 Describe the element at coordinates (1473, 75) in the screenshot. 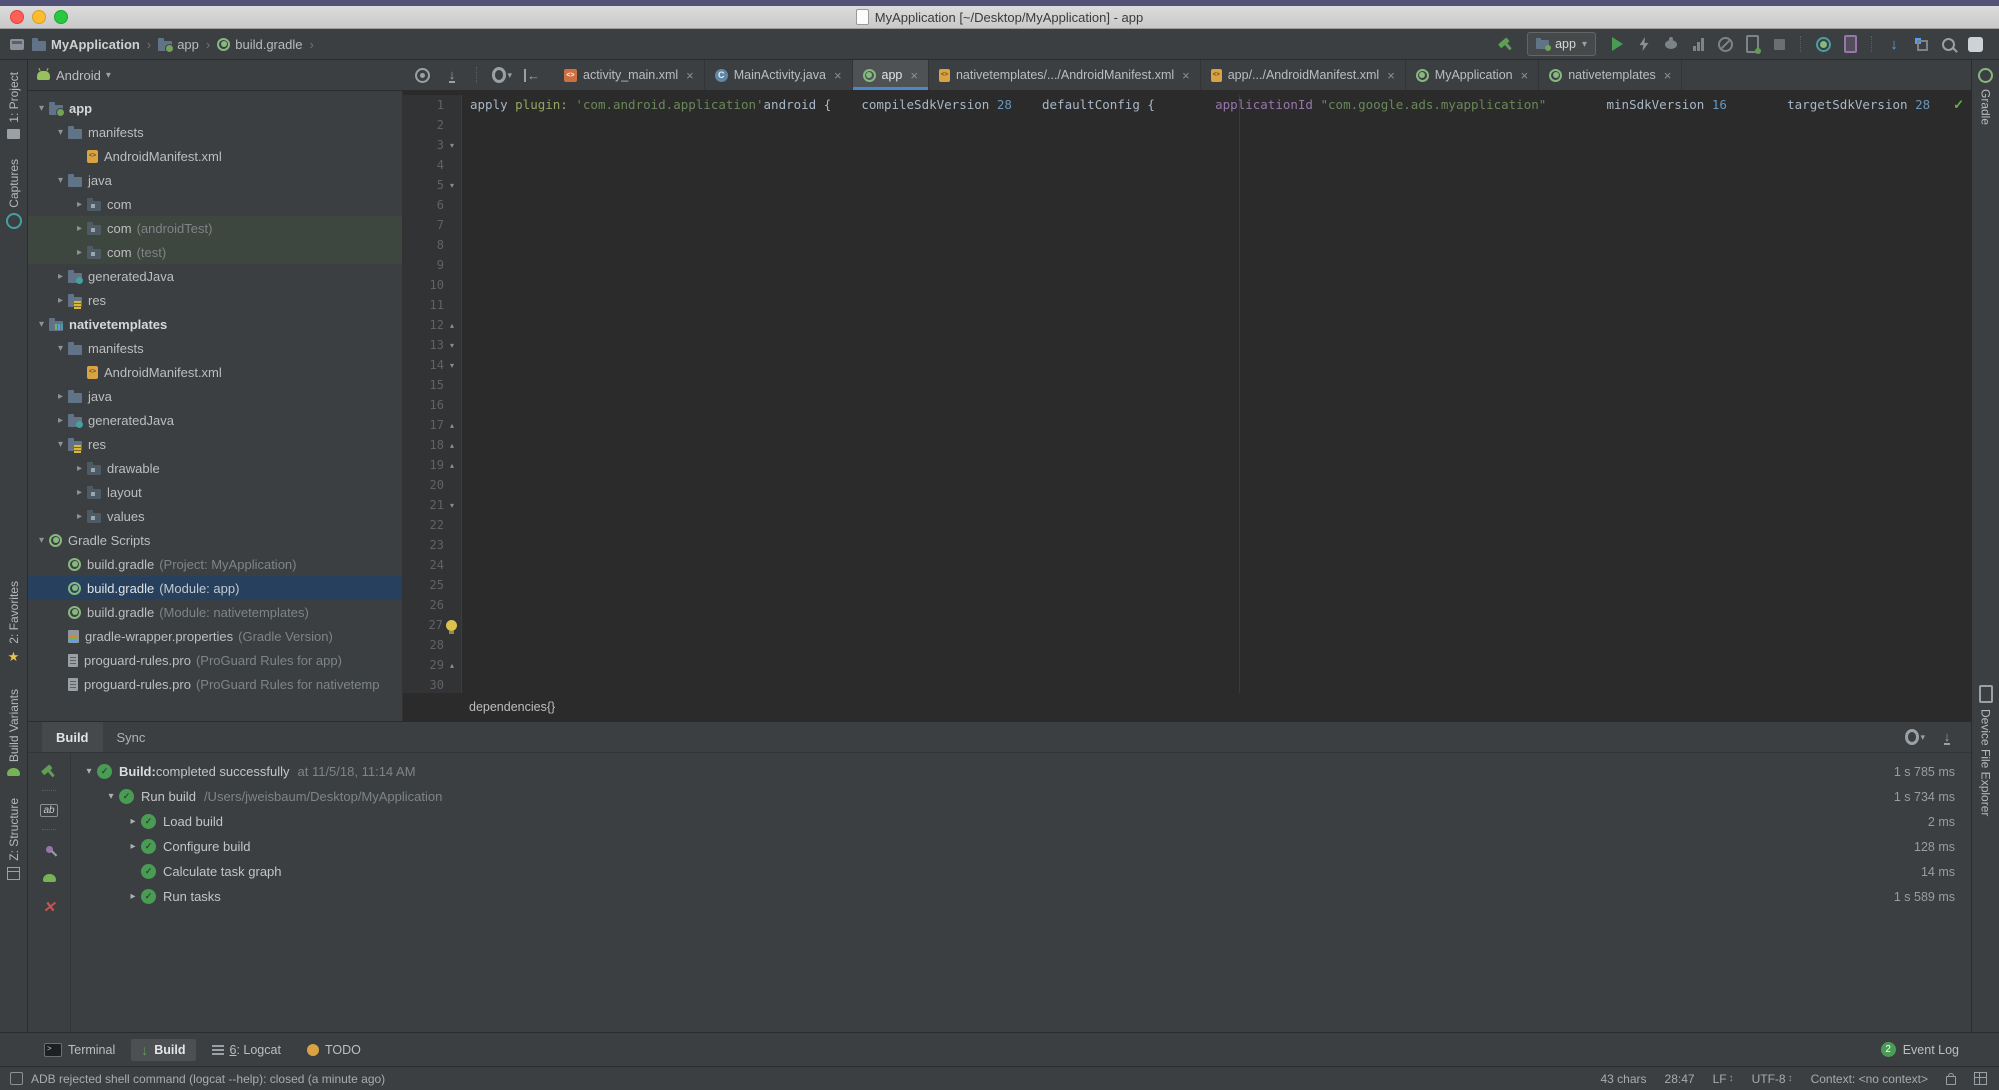

I see `tab-myapplication: MyApplication ×` at that location.